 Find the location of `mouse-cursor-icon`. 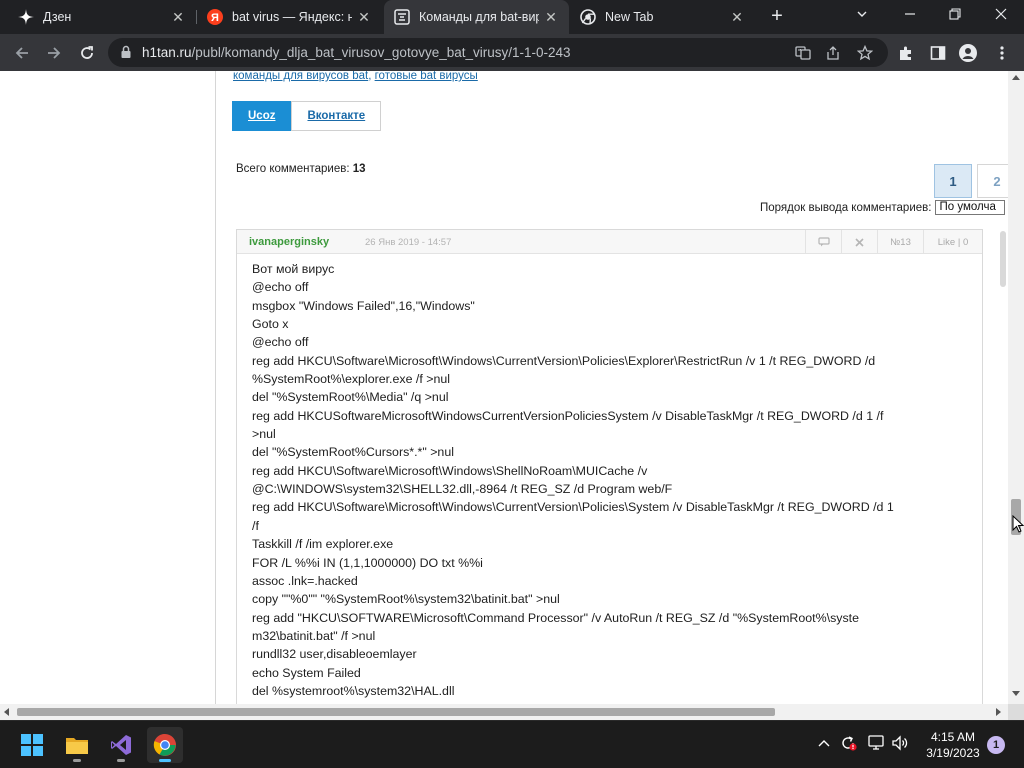

mouse-cursor-icon is located at coordinates (1018, 524).